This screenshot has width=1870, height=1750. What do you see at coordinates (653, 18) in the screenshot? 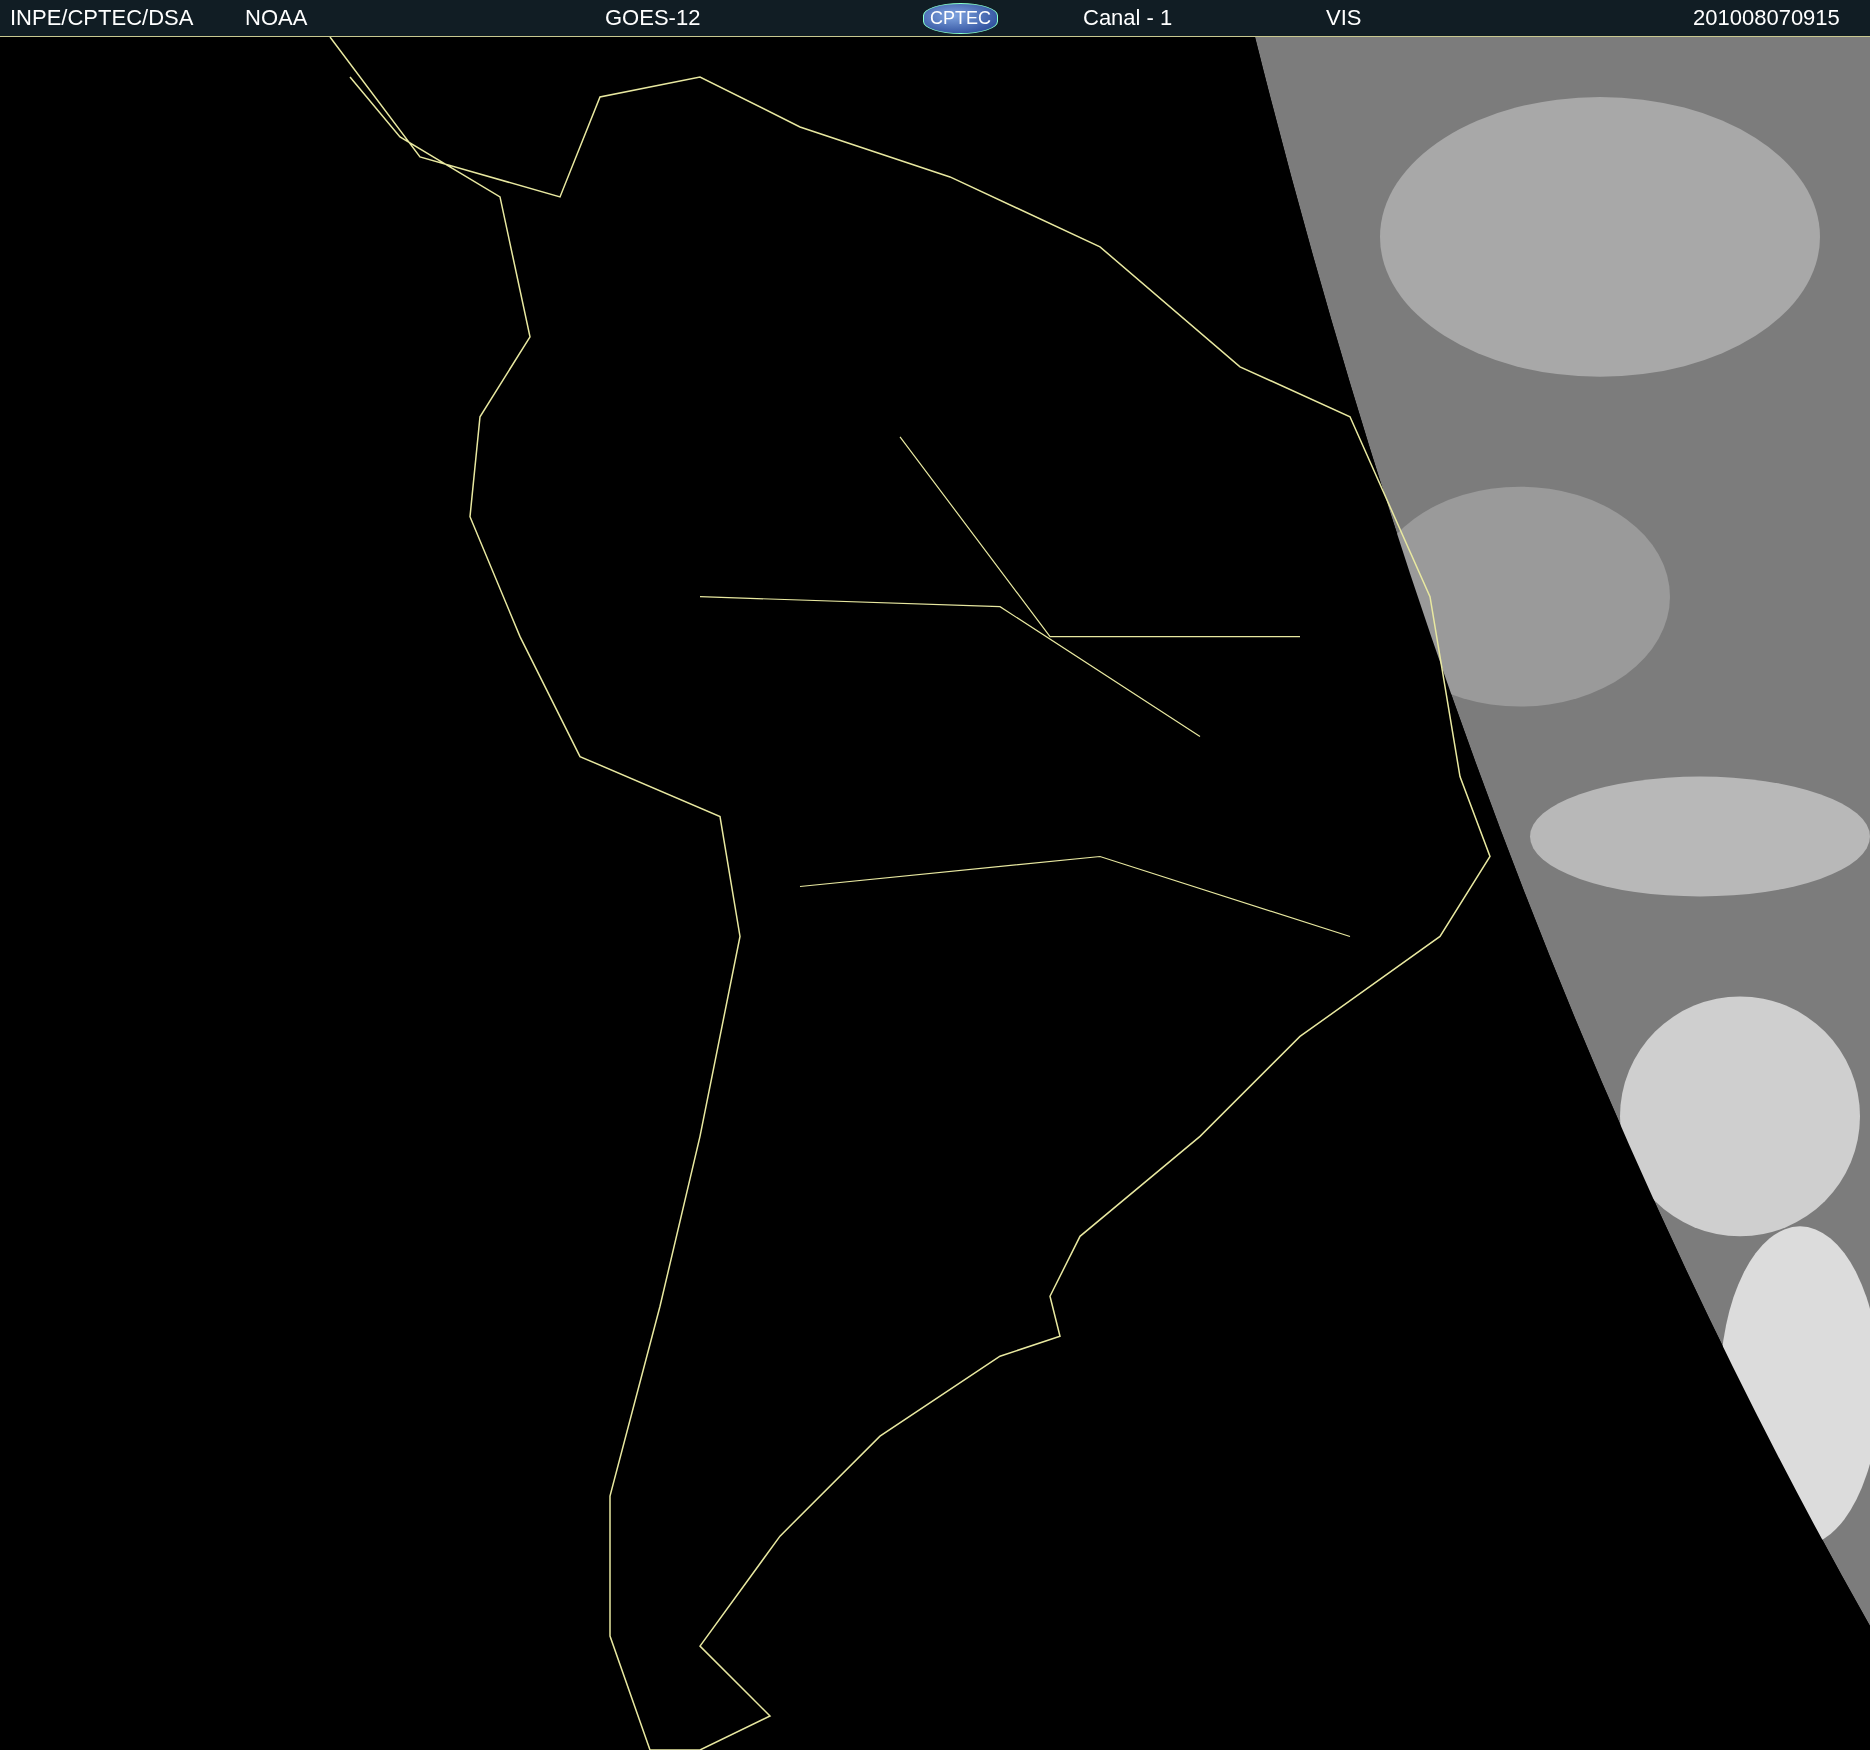
I see `header-label: GOES-12` at bounding box center [653, 18].